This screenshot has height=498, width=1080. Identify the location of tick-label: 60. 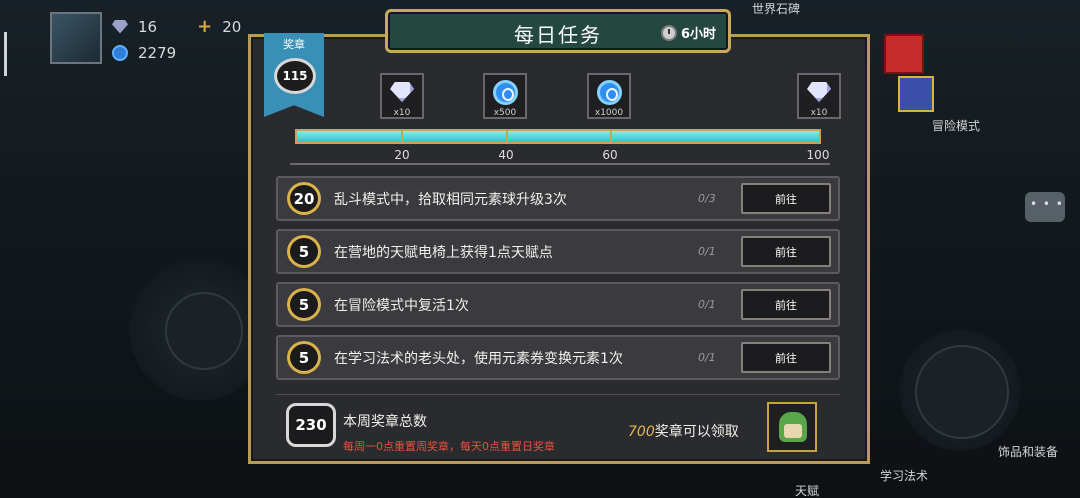
(610, 155).